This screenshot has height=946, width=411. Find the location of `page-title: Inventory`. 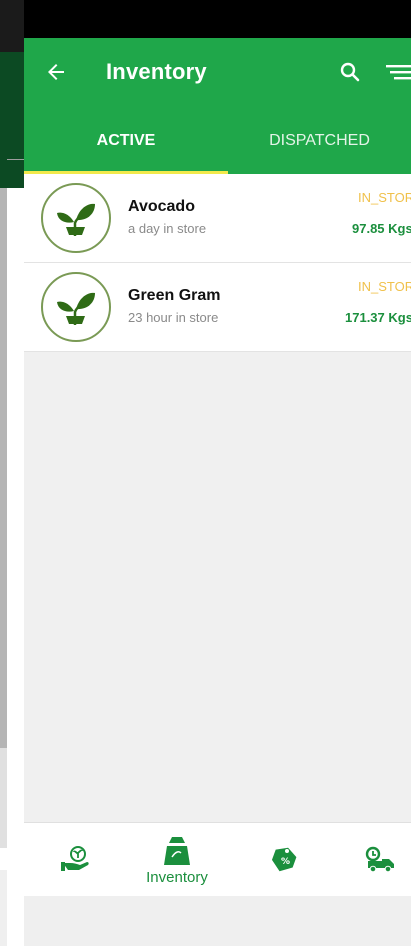

page-title: Inventory is located at coordinates (156, 71).